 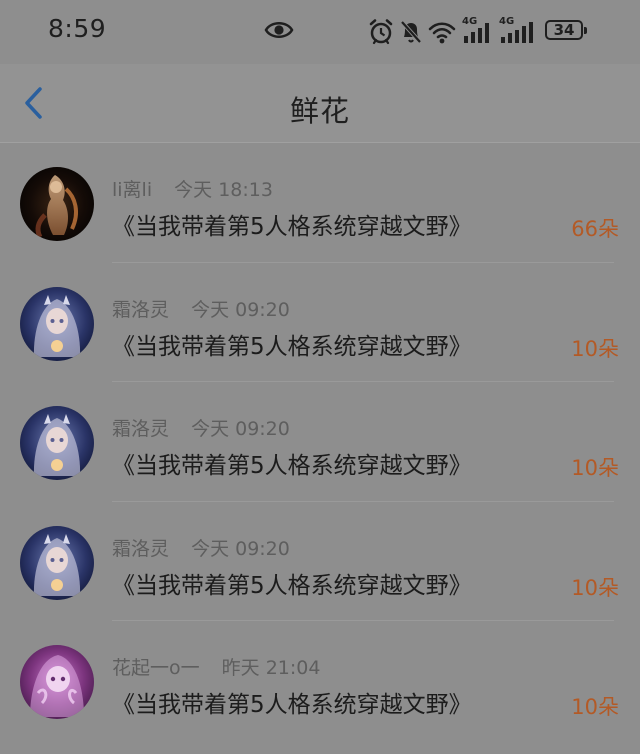 What do you see at coordinates (319, 111) in the screenshot?
I see `page-title: 鲜花` at bounding box center [319, 111].